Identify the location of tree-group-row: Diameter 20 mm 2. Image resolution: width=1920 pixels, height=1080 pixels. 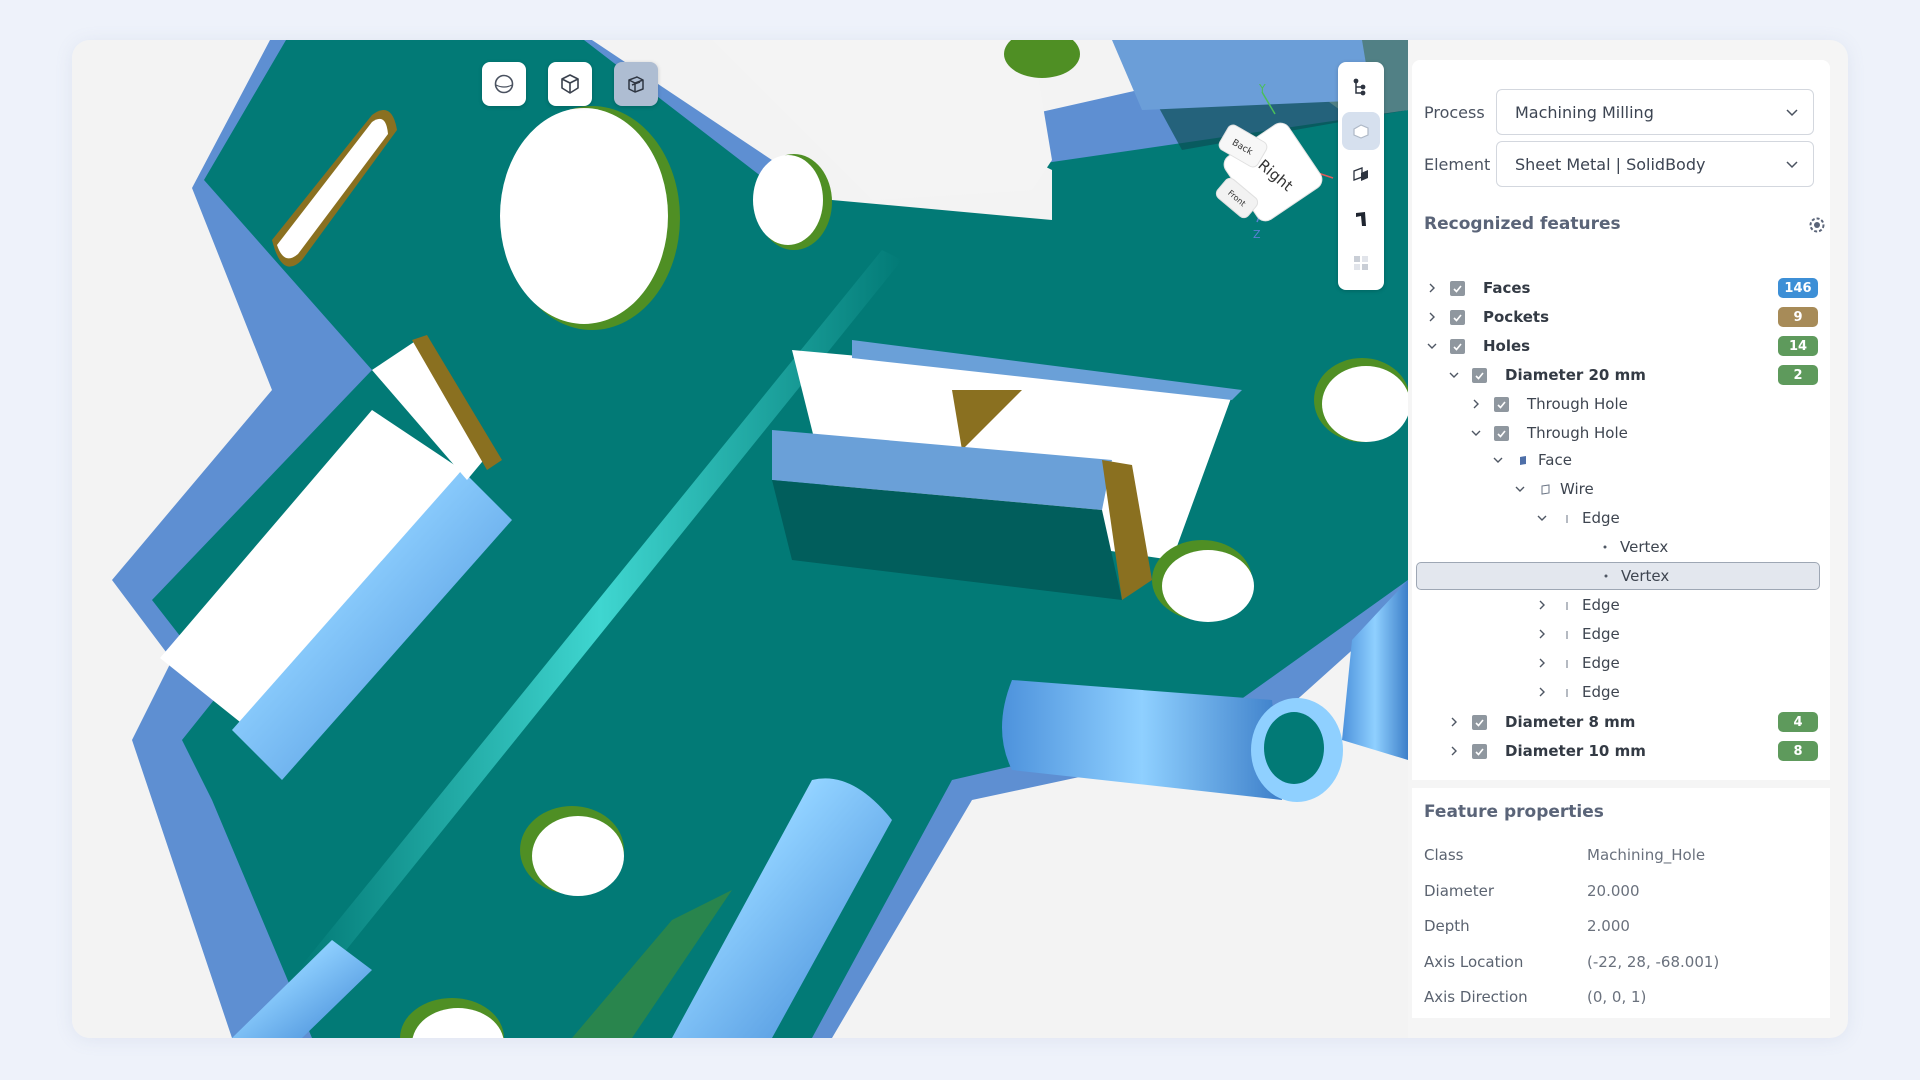
(1621, 375).